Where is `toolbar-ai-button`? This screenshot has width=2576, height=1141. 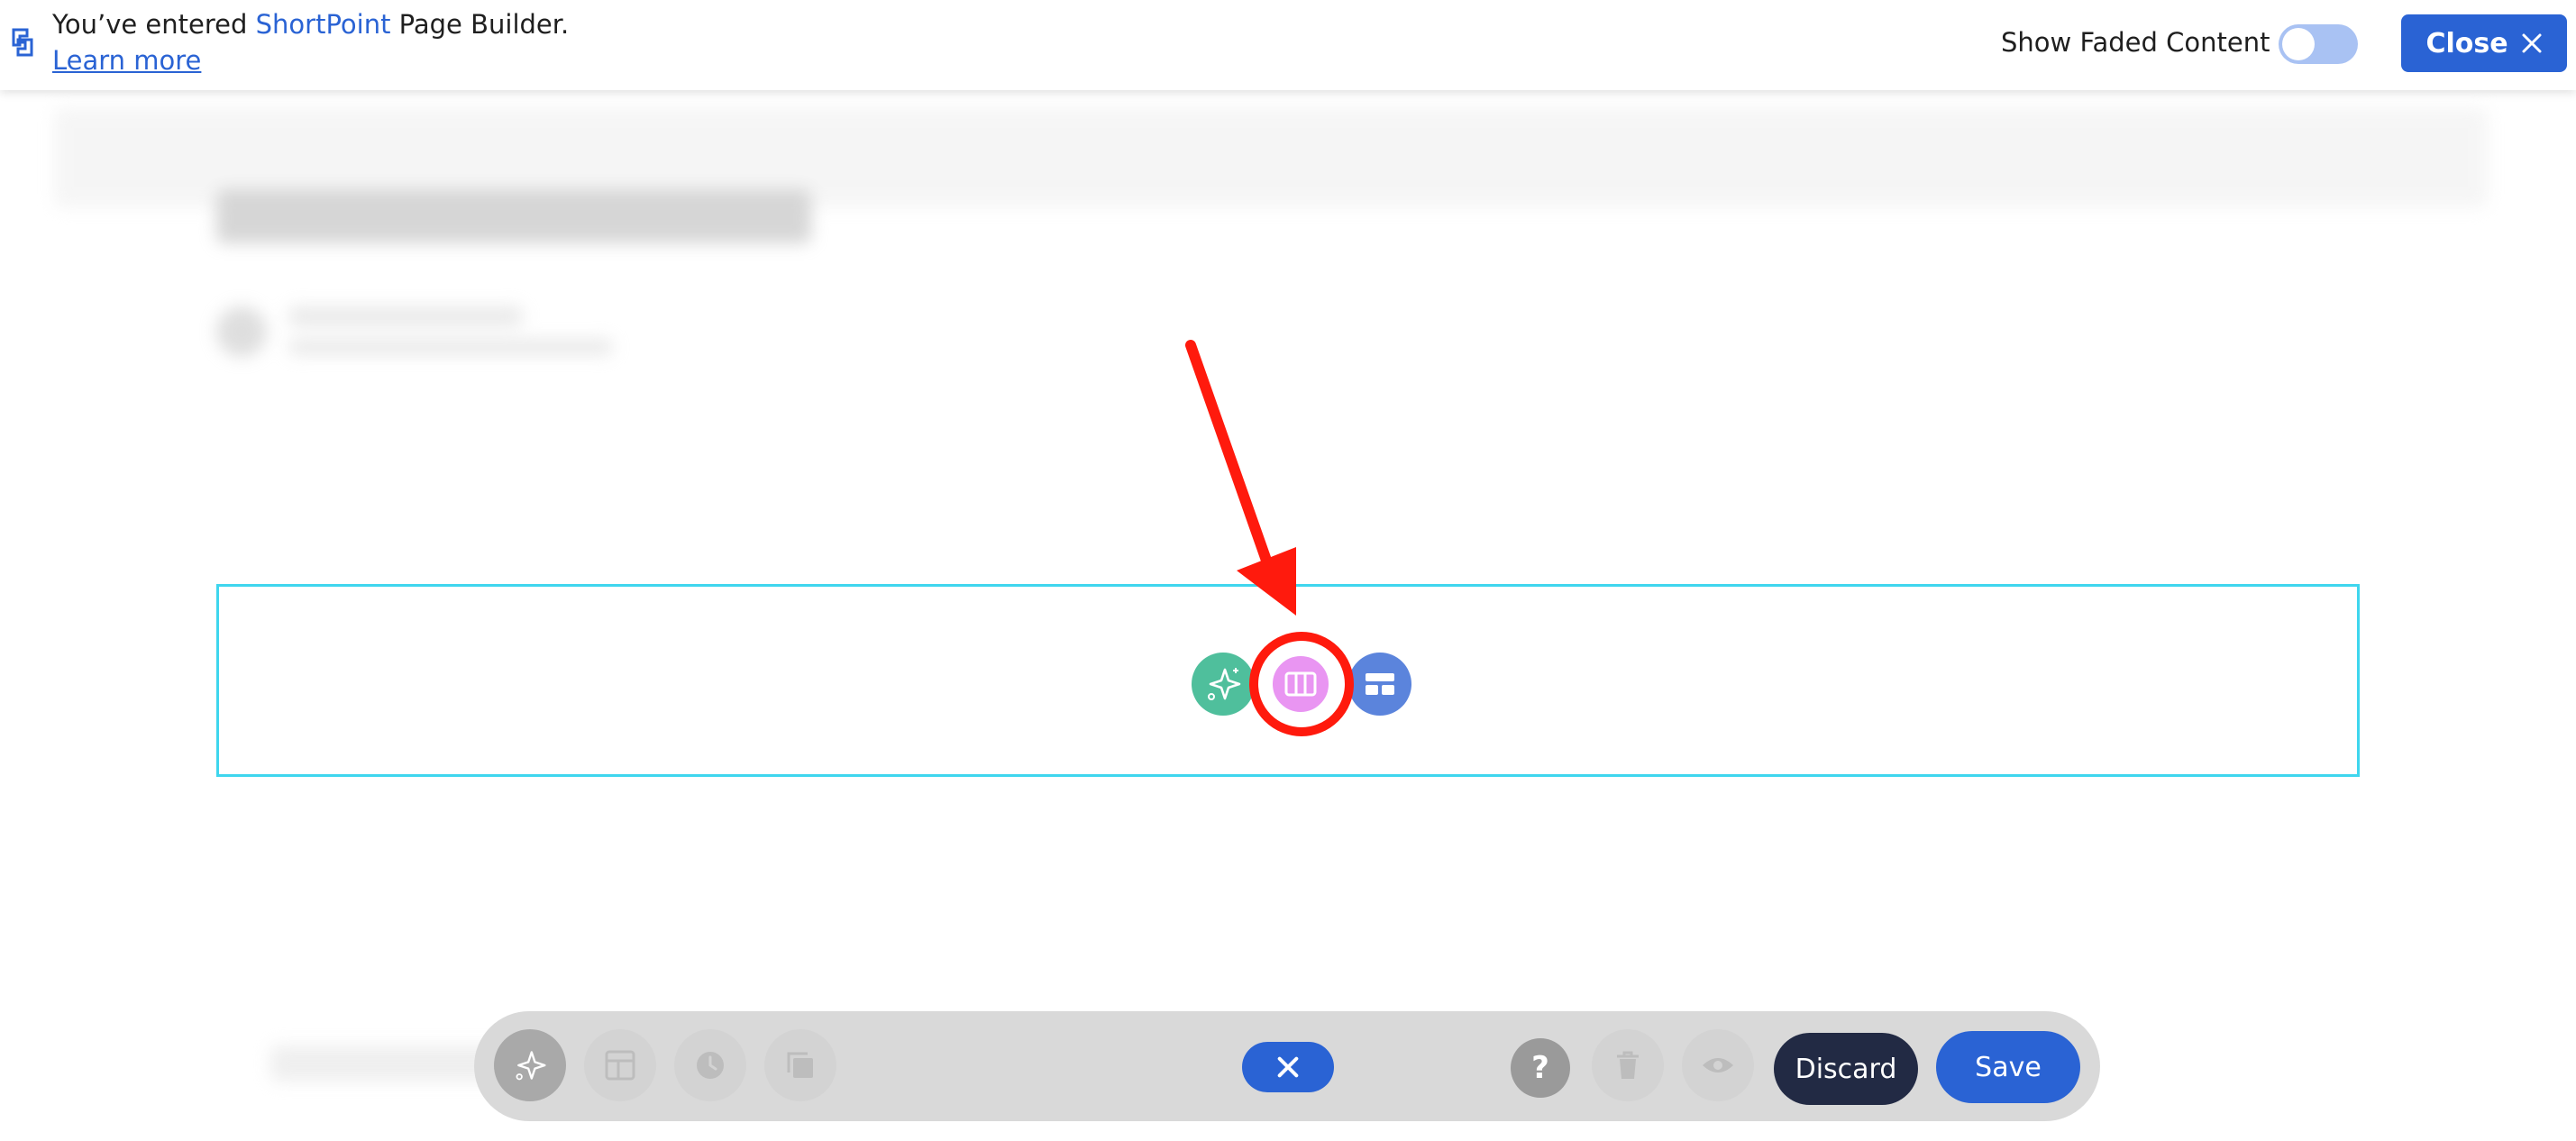 toolbar-ai-button is located at coordinates (530, 1065).